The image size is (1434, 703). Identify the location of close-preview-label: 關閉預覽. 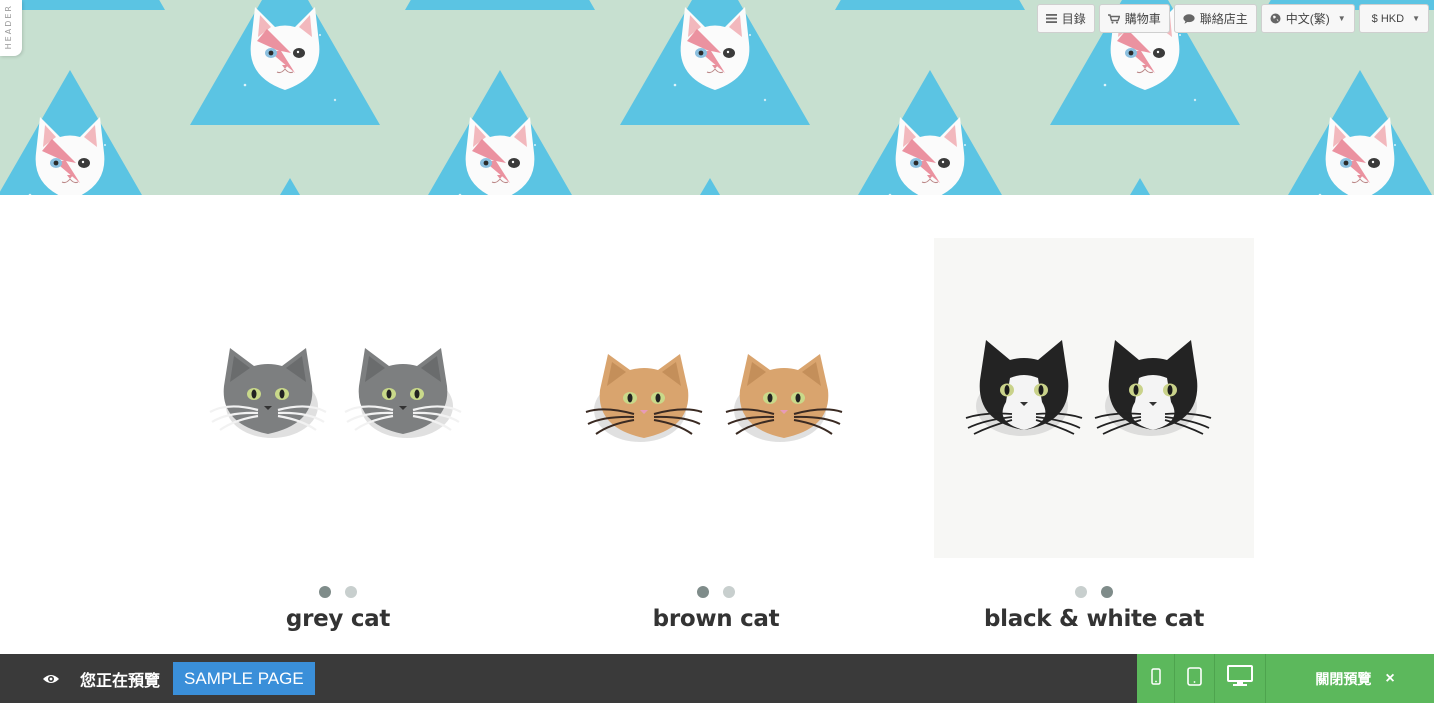
(1343, 678).